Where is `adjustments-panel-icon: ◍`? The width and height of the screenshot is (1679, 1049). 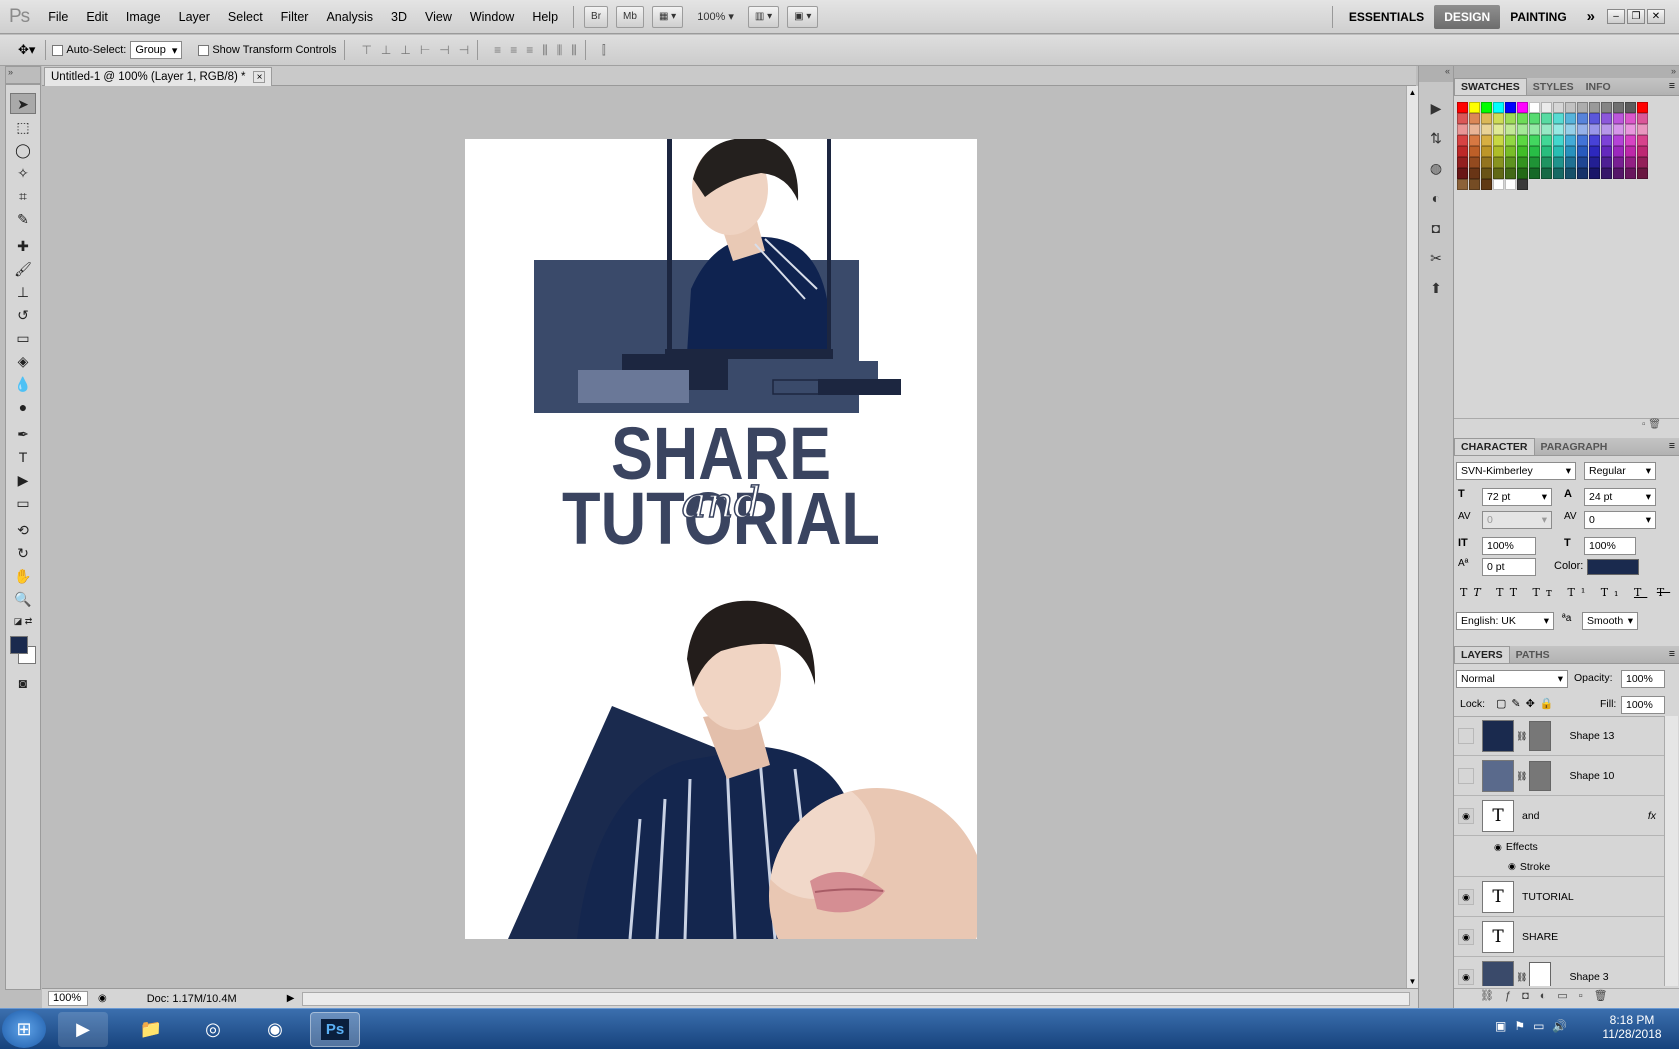
adjustments-panel-icon: ◍ is located at coordinates (1436, 168).